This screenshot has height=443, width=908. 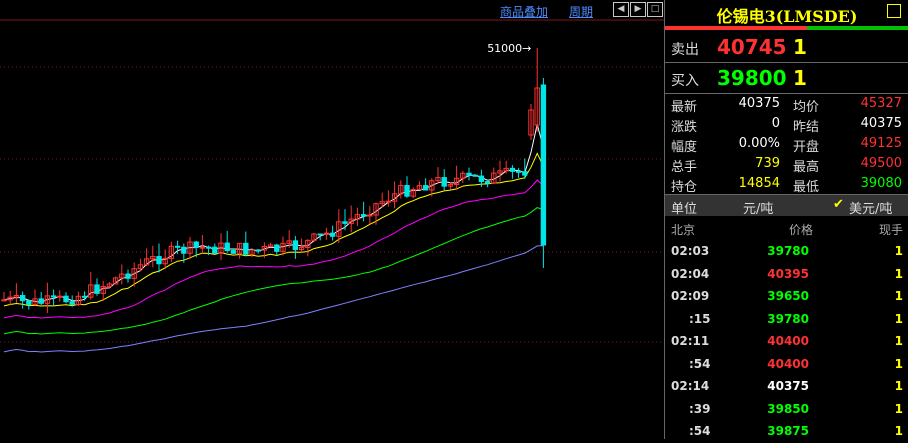 I want to click on scroll-left-button: ◀, so click(x=621, y=9).